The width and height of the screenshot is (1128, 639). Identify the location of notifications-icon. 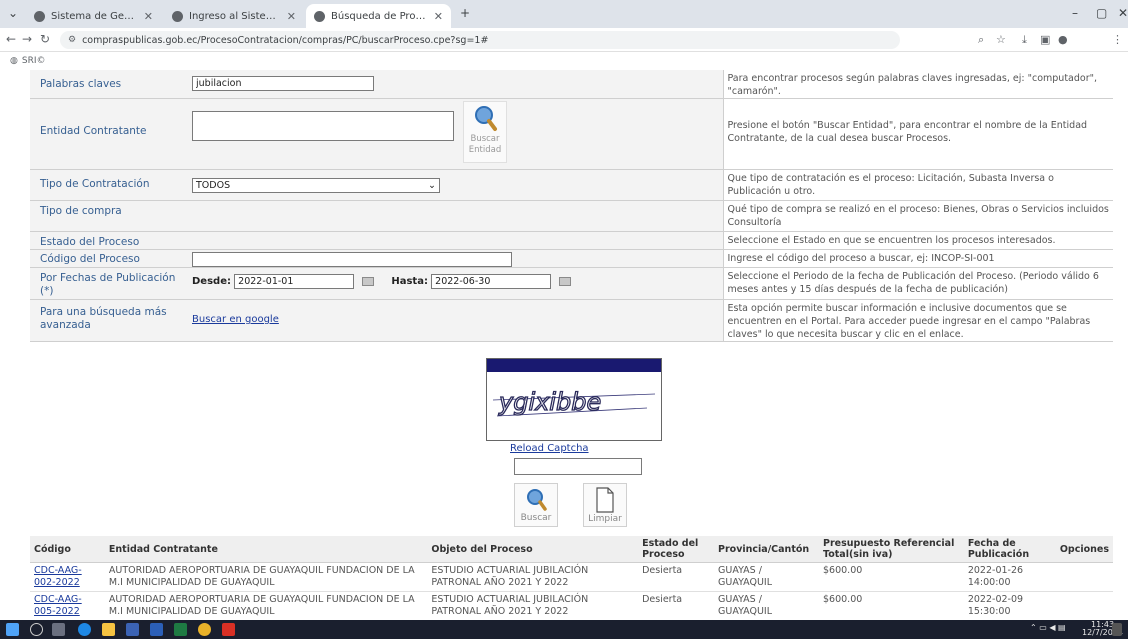
(1117, 629).